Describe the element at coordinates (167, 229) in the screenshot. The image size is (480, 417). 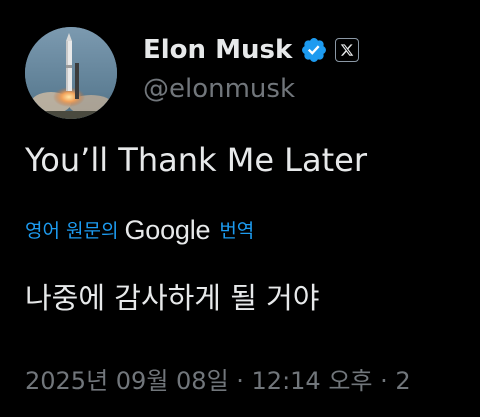
I see `google-logo: Google` at that location.